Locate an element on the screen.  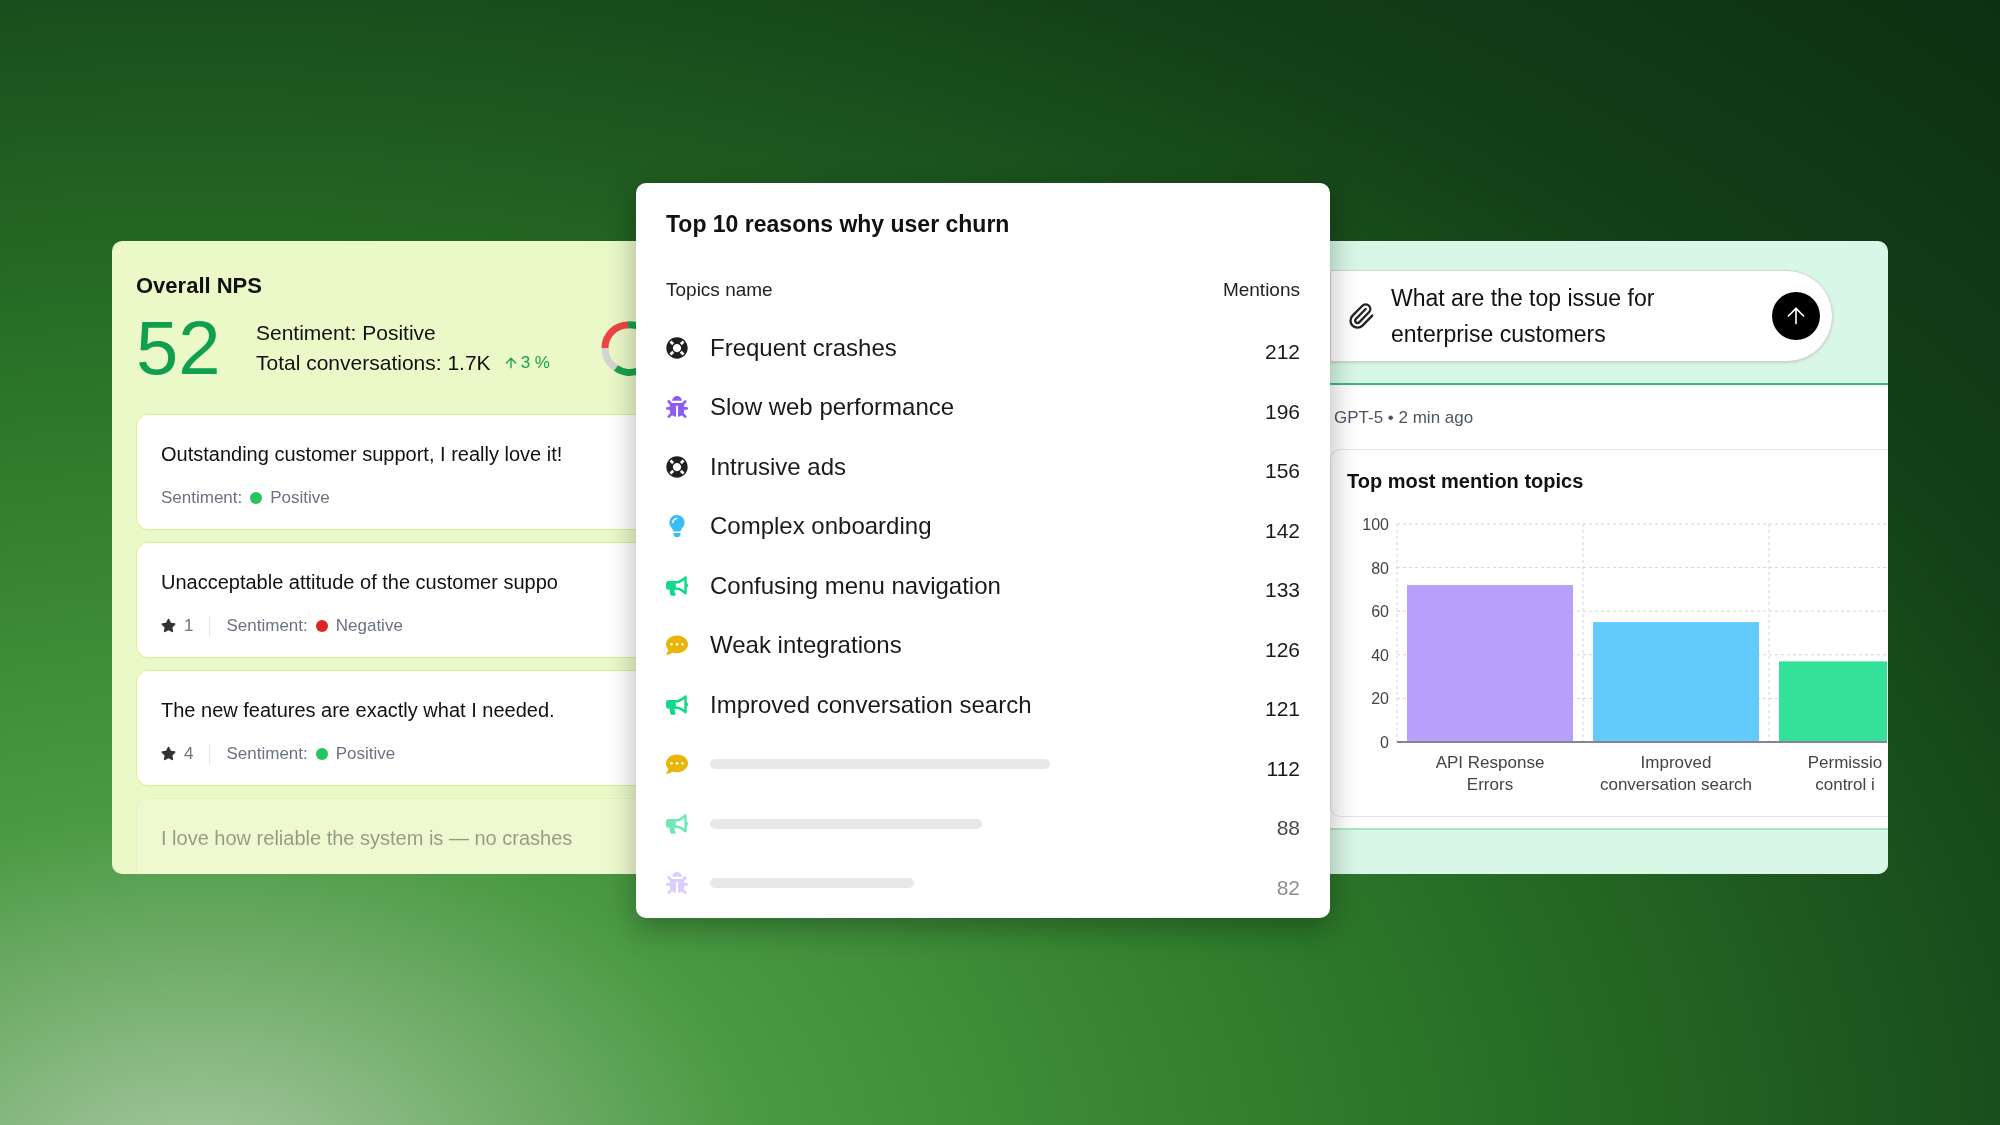
card-title: Top 10 reasons why user churn is located at coordinates (838, 224).